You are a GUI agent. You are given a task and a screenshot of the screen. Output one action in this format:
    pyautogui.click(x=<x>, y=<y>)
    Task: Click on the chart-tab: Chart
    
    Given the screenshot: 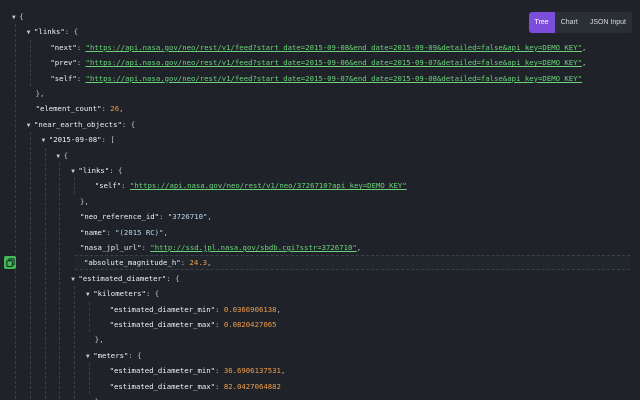 What is the action you would take?
    pyautogui.click(x=569, y=22)
    